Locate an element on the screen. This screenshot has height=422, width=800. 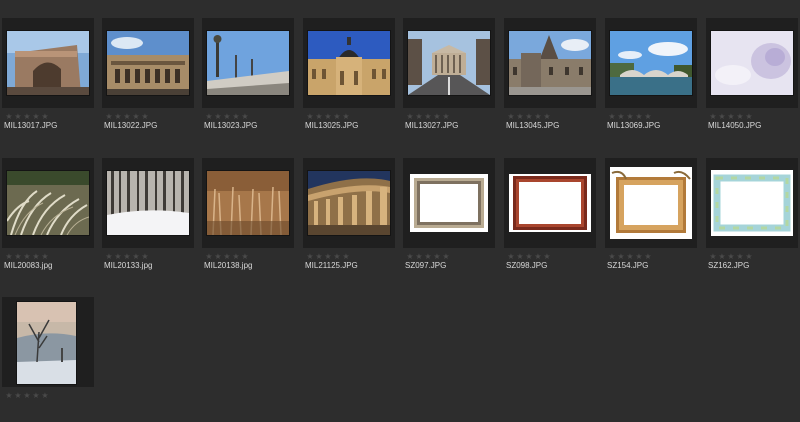
thumbnail-item: ★ ★ ★ ★ ★ MIL13017.JPG is located at coordinates (49, 80).